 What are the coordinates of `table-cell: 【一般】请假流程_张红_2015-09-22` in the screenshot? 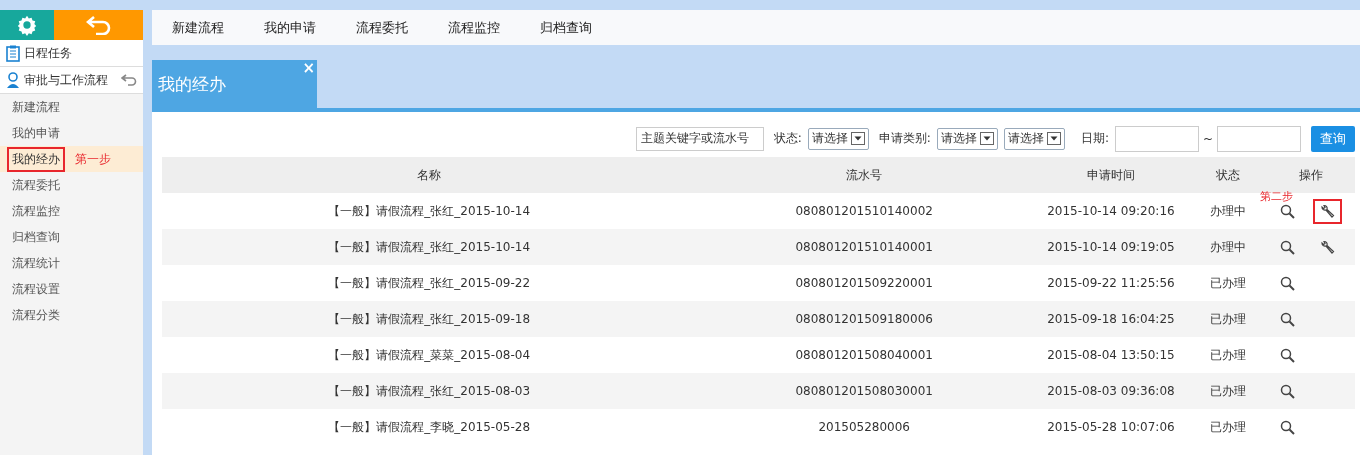 It's located at (429, 283).